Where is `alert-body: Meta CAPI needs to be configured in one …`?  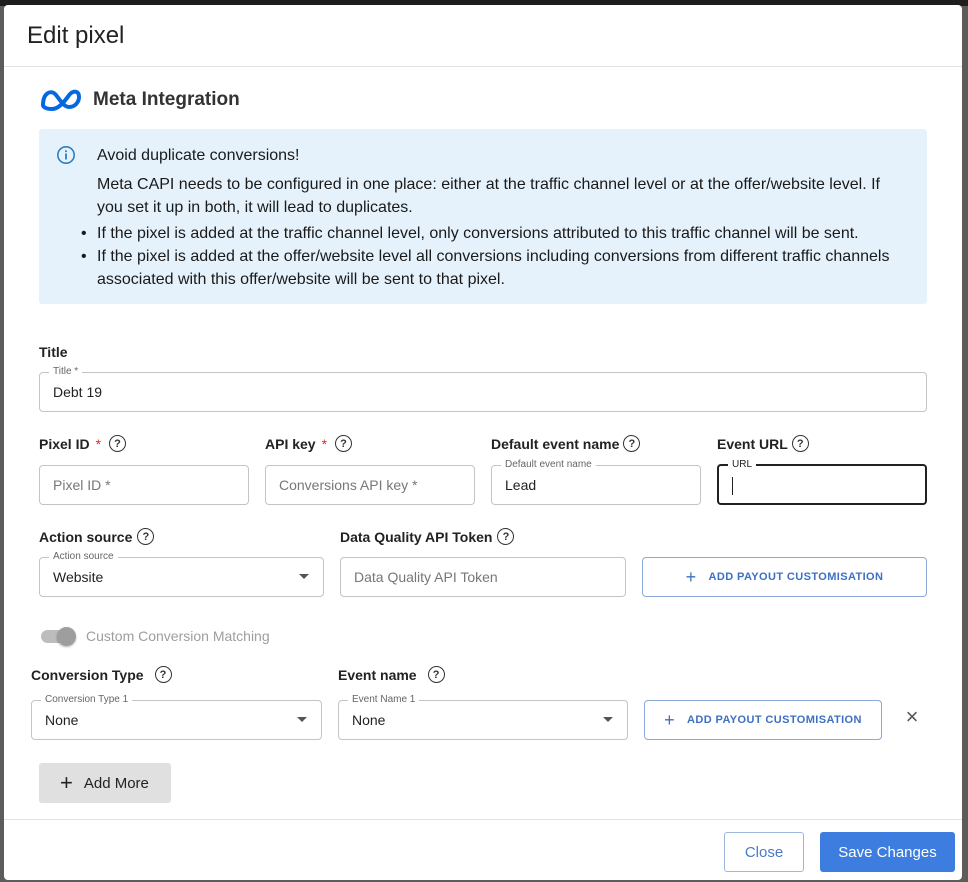
alert-body: Meta CAPI needs to be configured in one … is located at coordinates (488, 196).